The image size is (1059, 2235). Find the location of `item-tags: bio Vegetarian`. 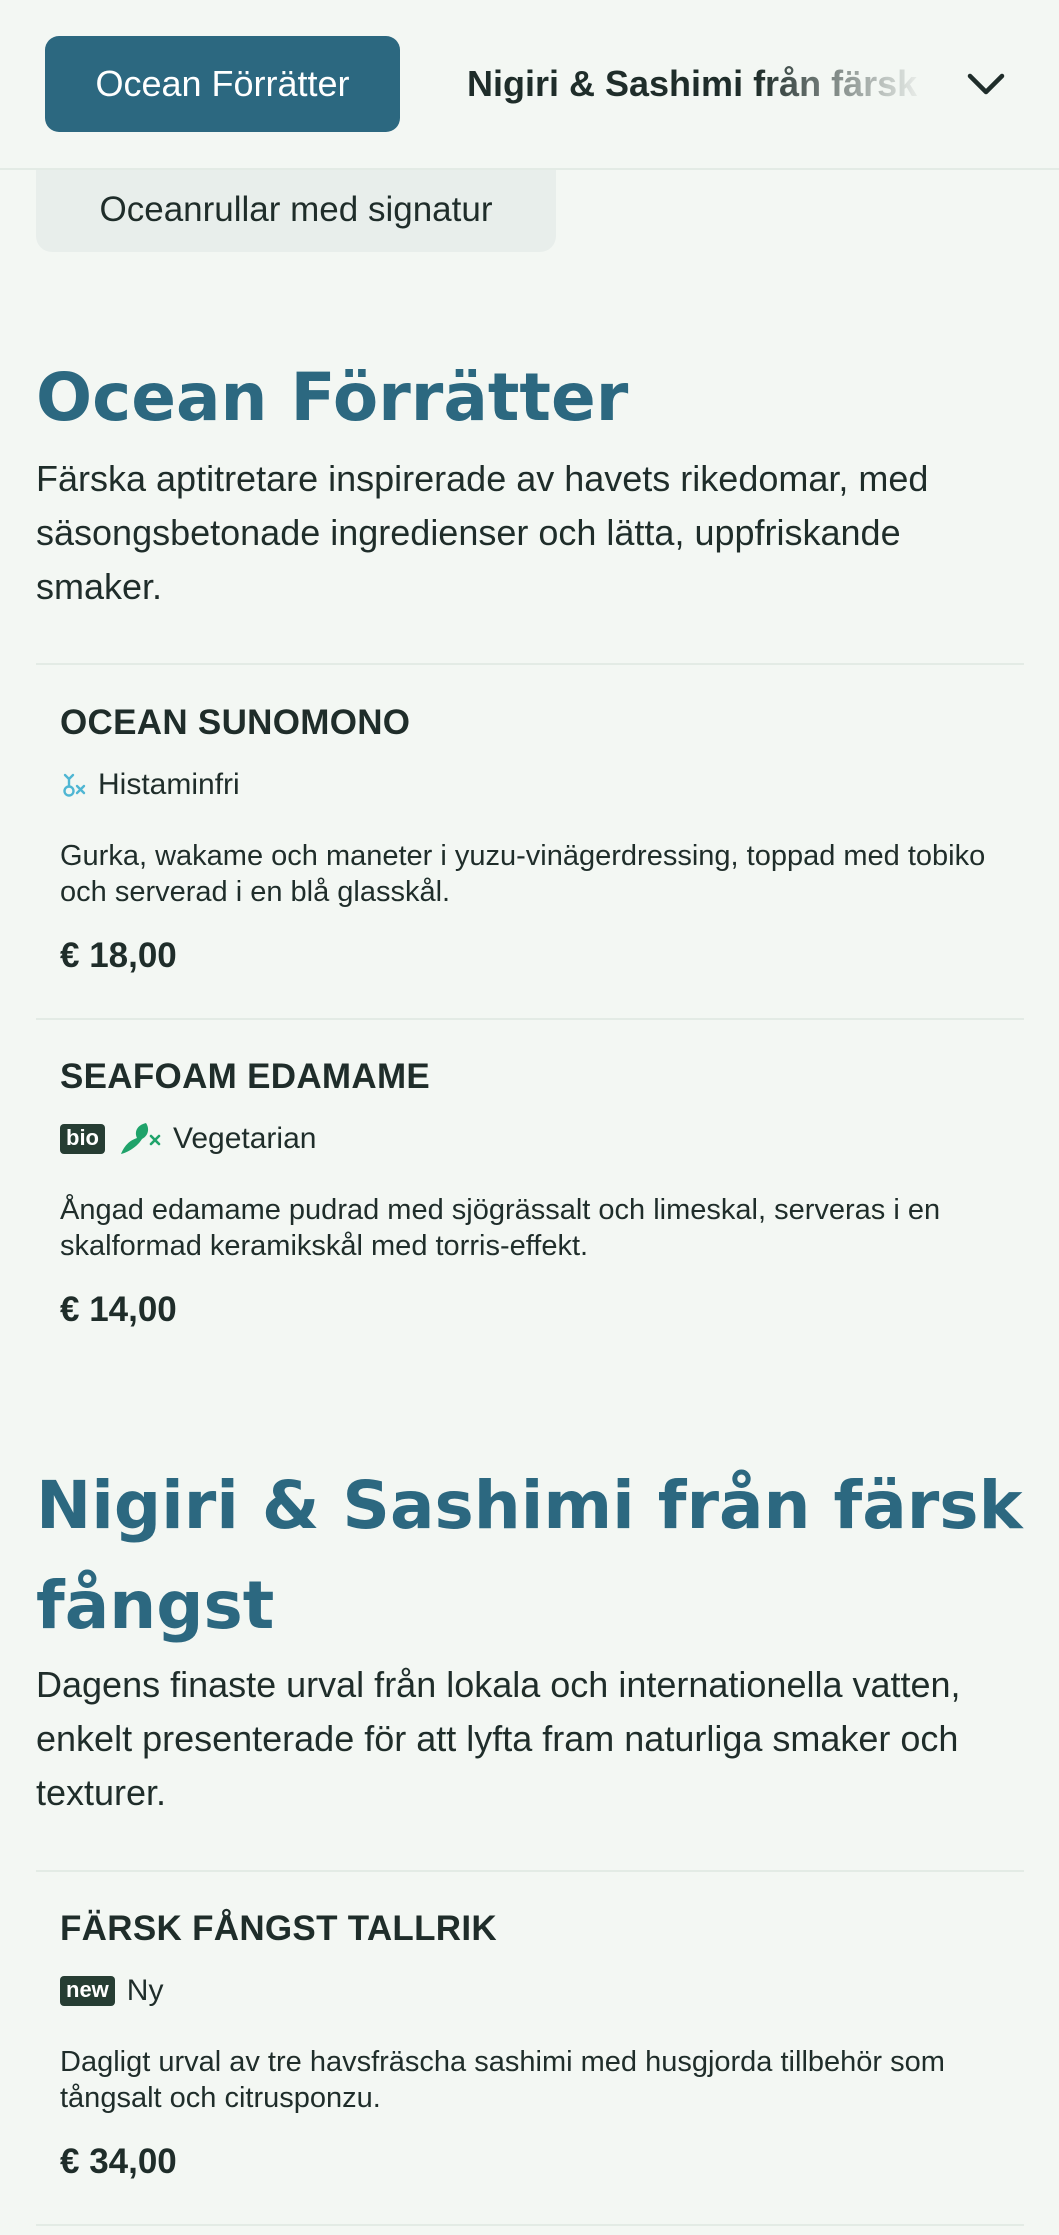

item-tags: bio Vegetarian is located at coordinates (188, 1139).